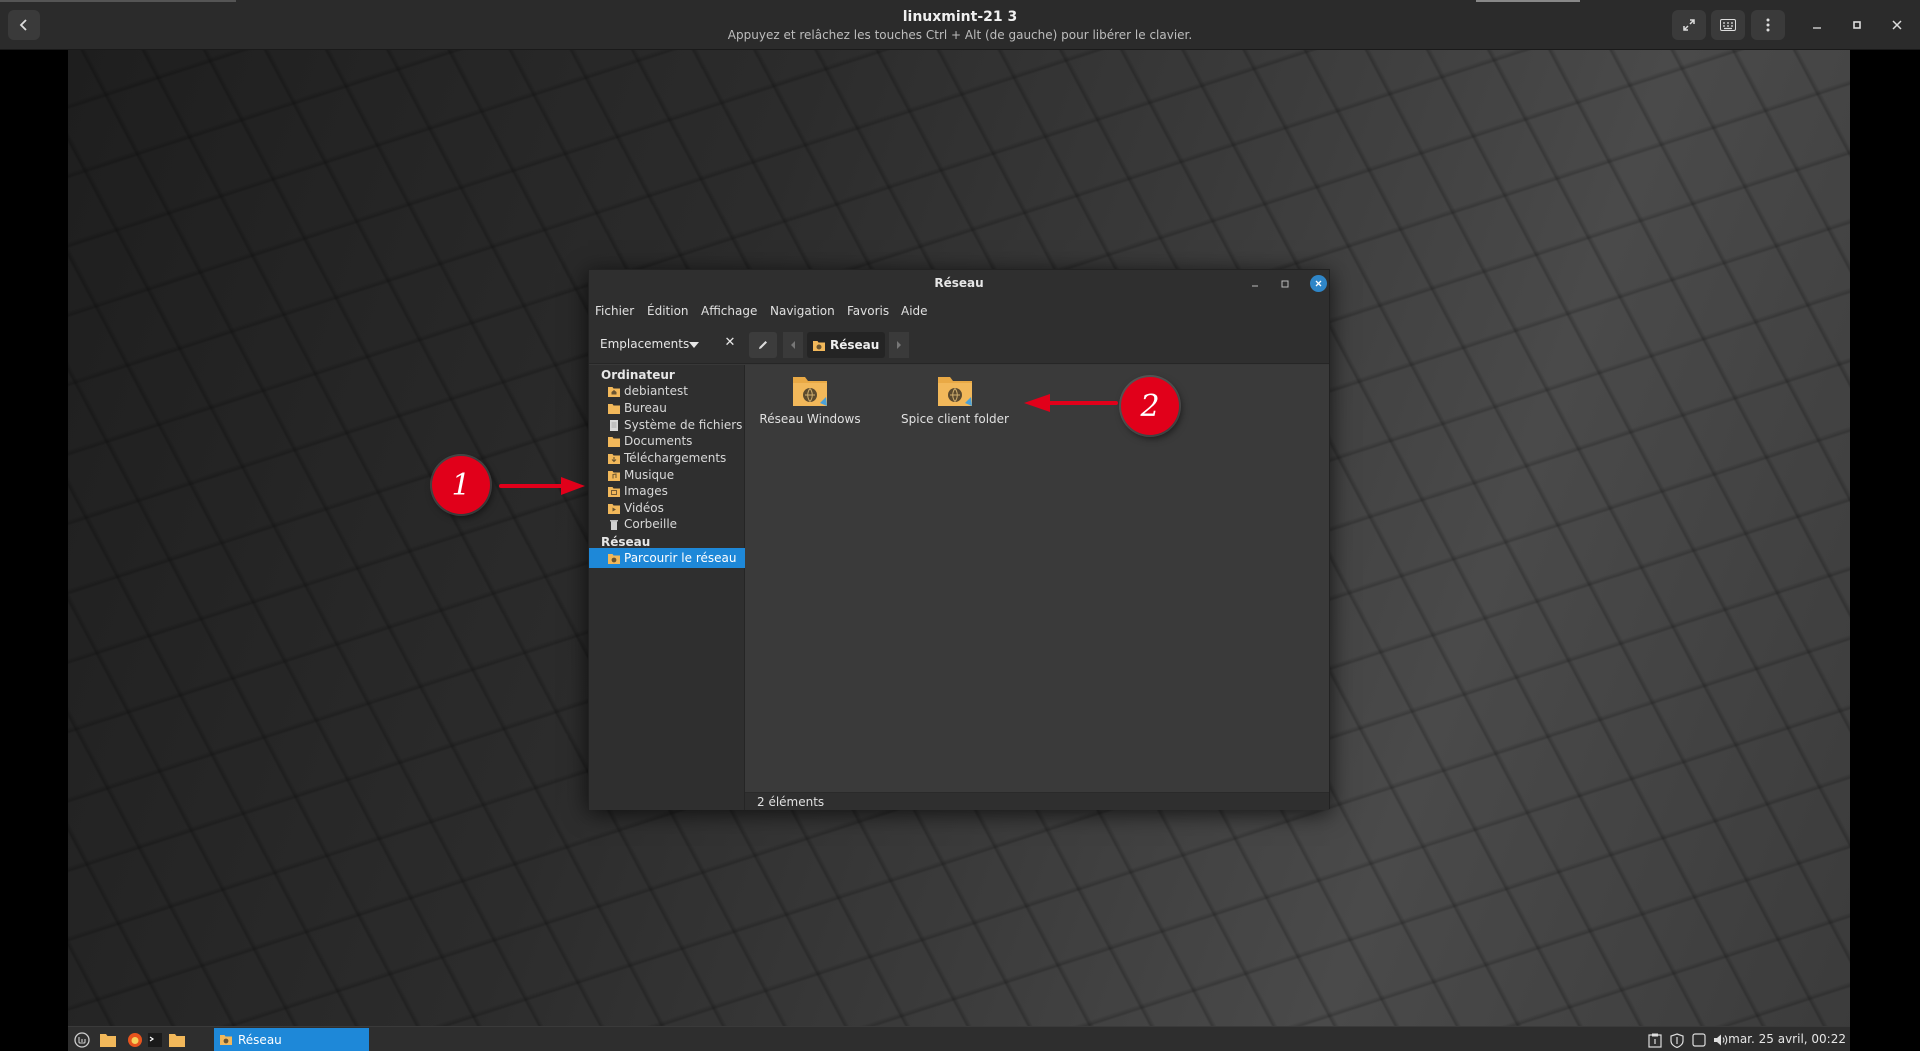 Image resolution: width=1920 pixels, height=1051 pixels. I want to click on menu-edition: Édition, so click(668, 311).